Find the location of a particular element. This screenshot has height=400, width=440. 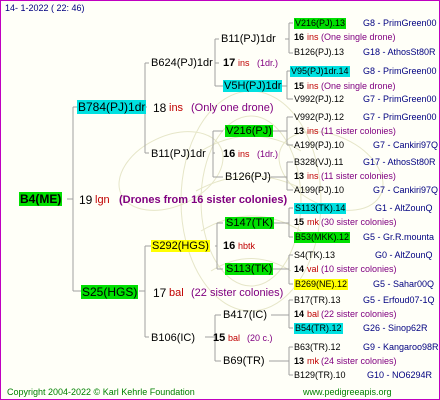

root-suffix: lgn is located at coordinates (102, 200).